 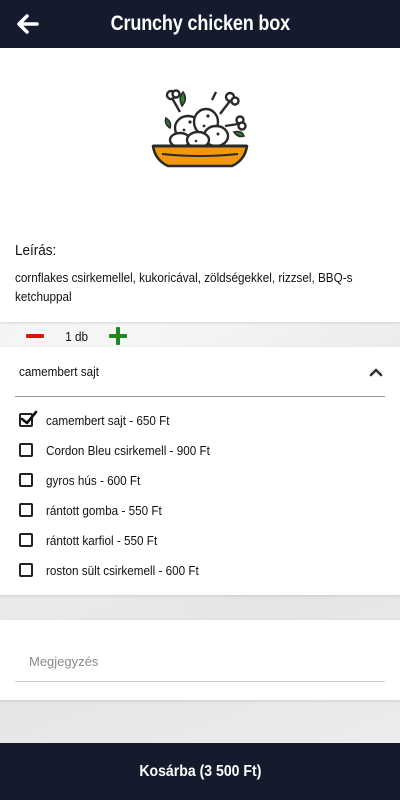 I want to click on note-input, so click(x=200, y=662).